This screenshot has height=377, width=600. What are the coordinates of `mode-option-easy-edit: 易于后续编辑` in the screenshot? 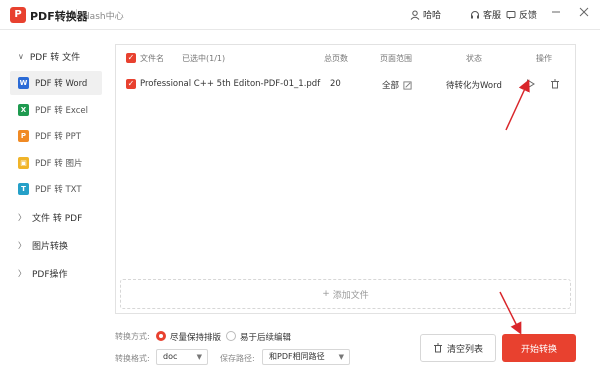 It's located at (265, 337).